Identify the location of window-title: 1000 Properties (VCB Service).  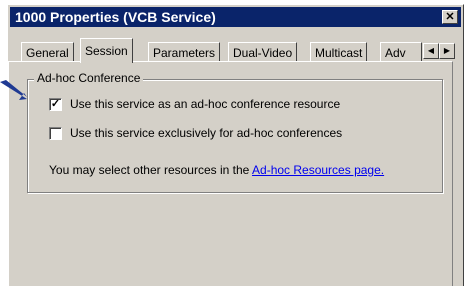
(115, 17).